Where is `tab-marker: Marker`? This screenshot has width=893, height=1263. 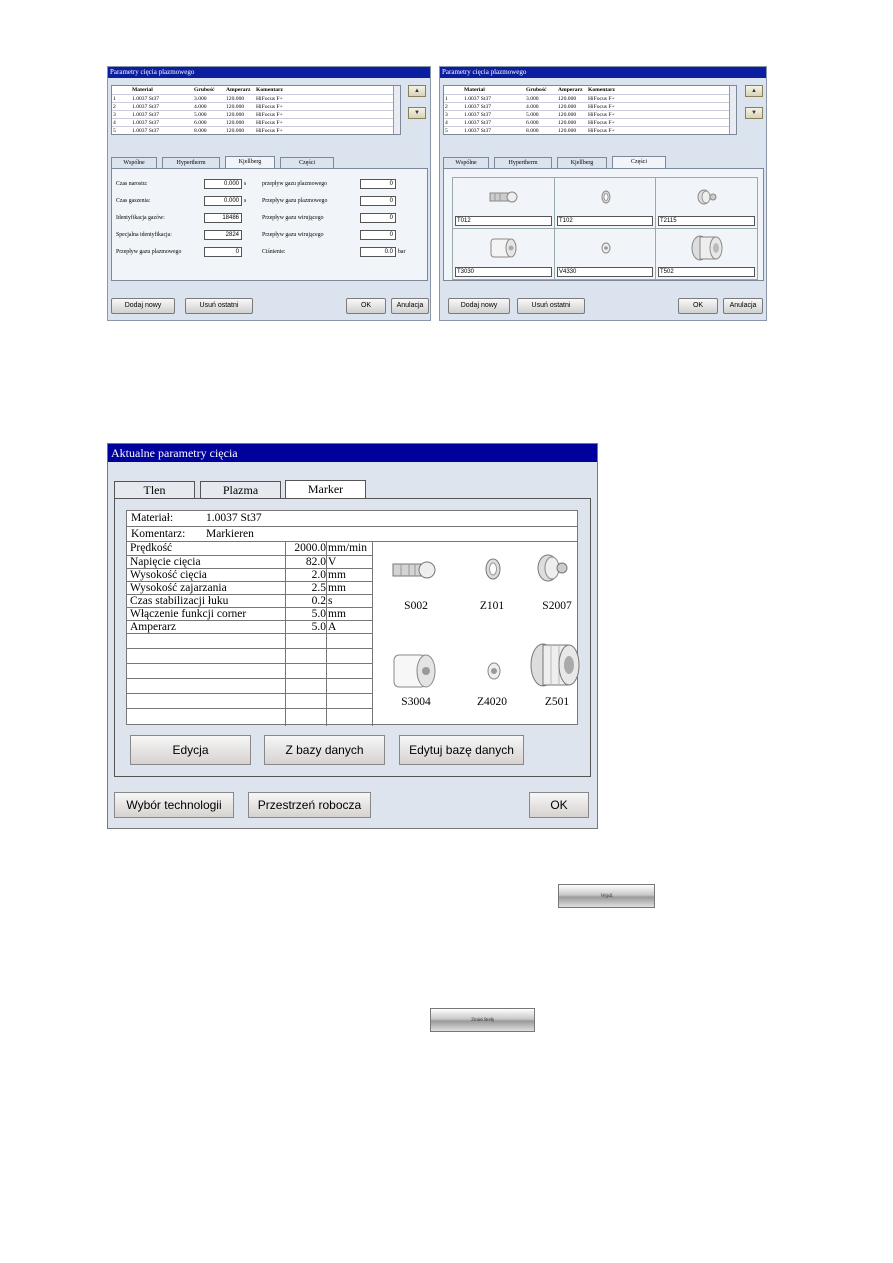 tab-marker: Marker is located at coordinates (325, 489).